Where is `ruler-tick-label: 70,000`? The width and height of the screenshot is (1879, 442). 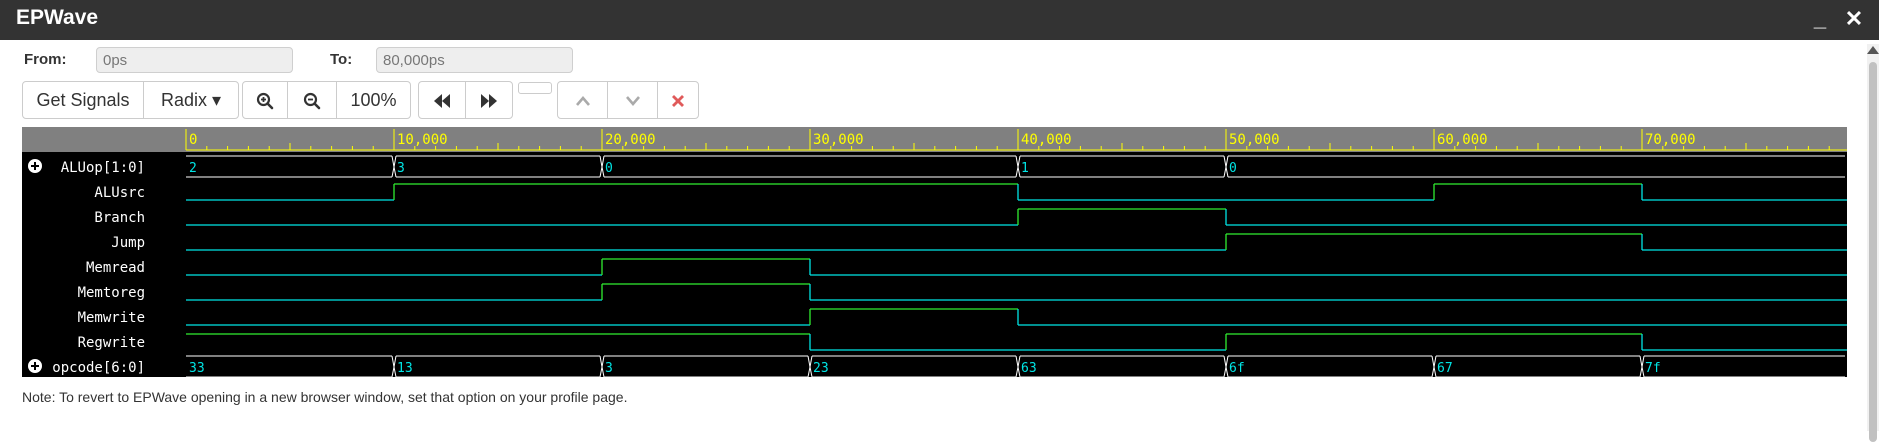
ruler-tick-label: 70,000 is located at coordinates (1670, 140).